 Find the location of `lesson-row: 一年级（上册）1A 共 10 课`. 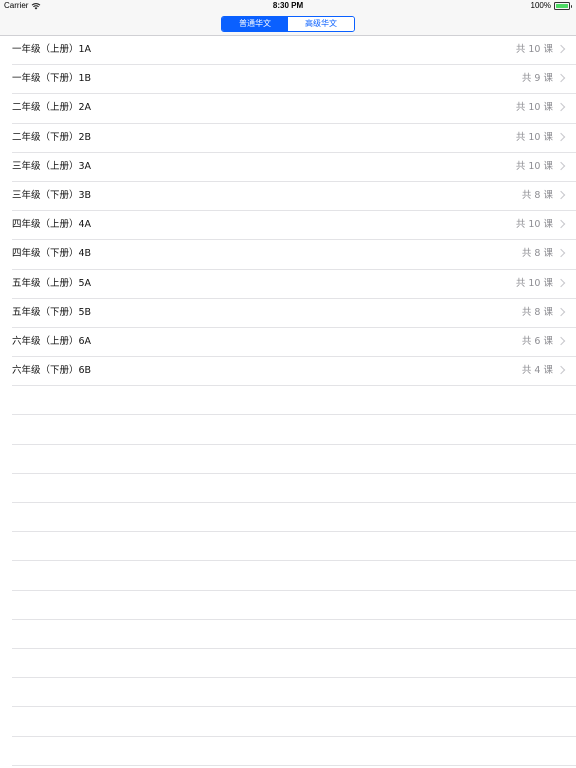

lesson-row: 一年级（上册）1A 共 10 课 is located at coordinates (294, 51).